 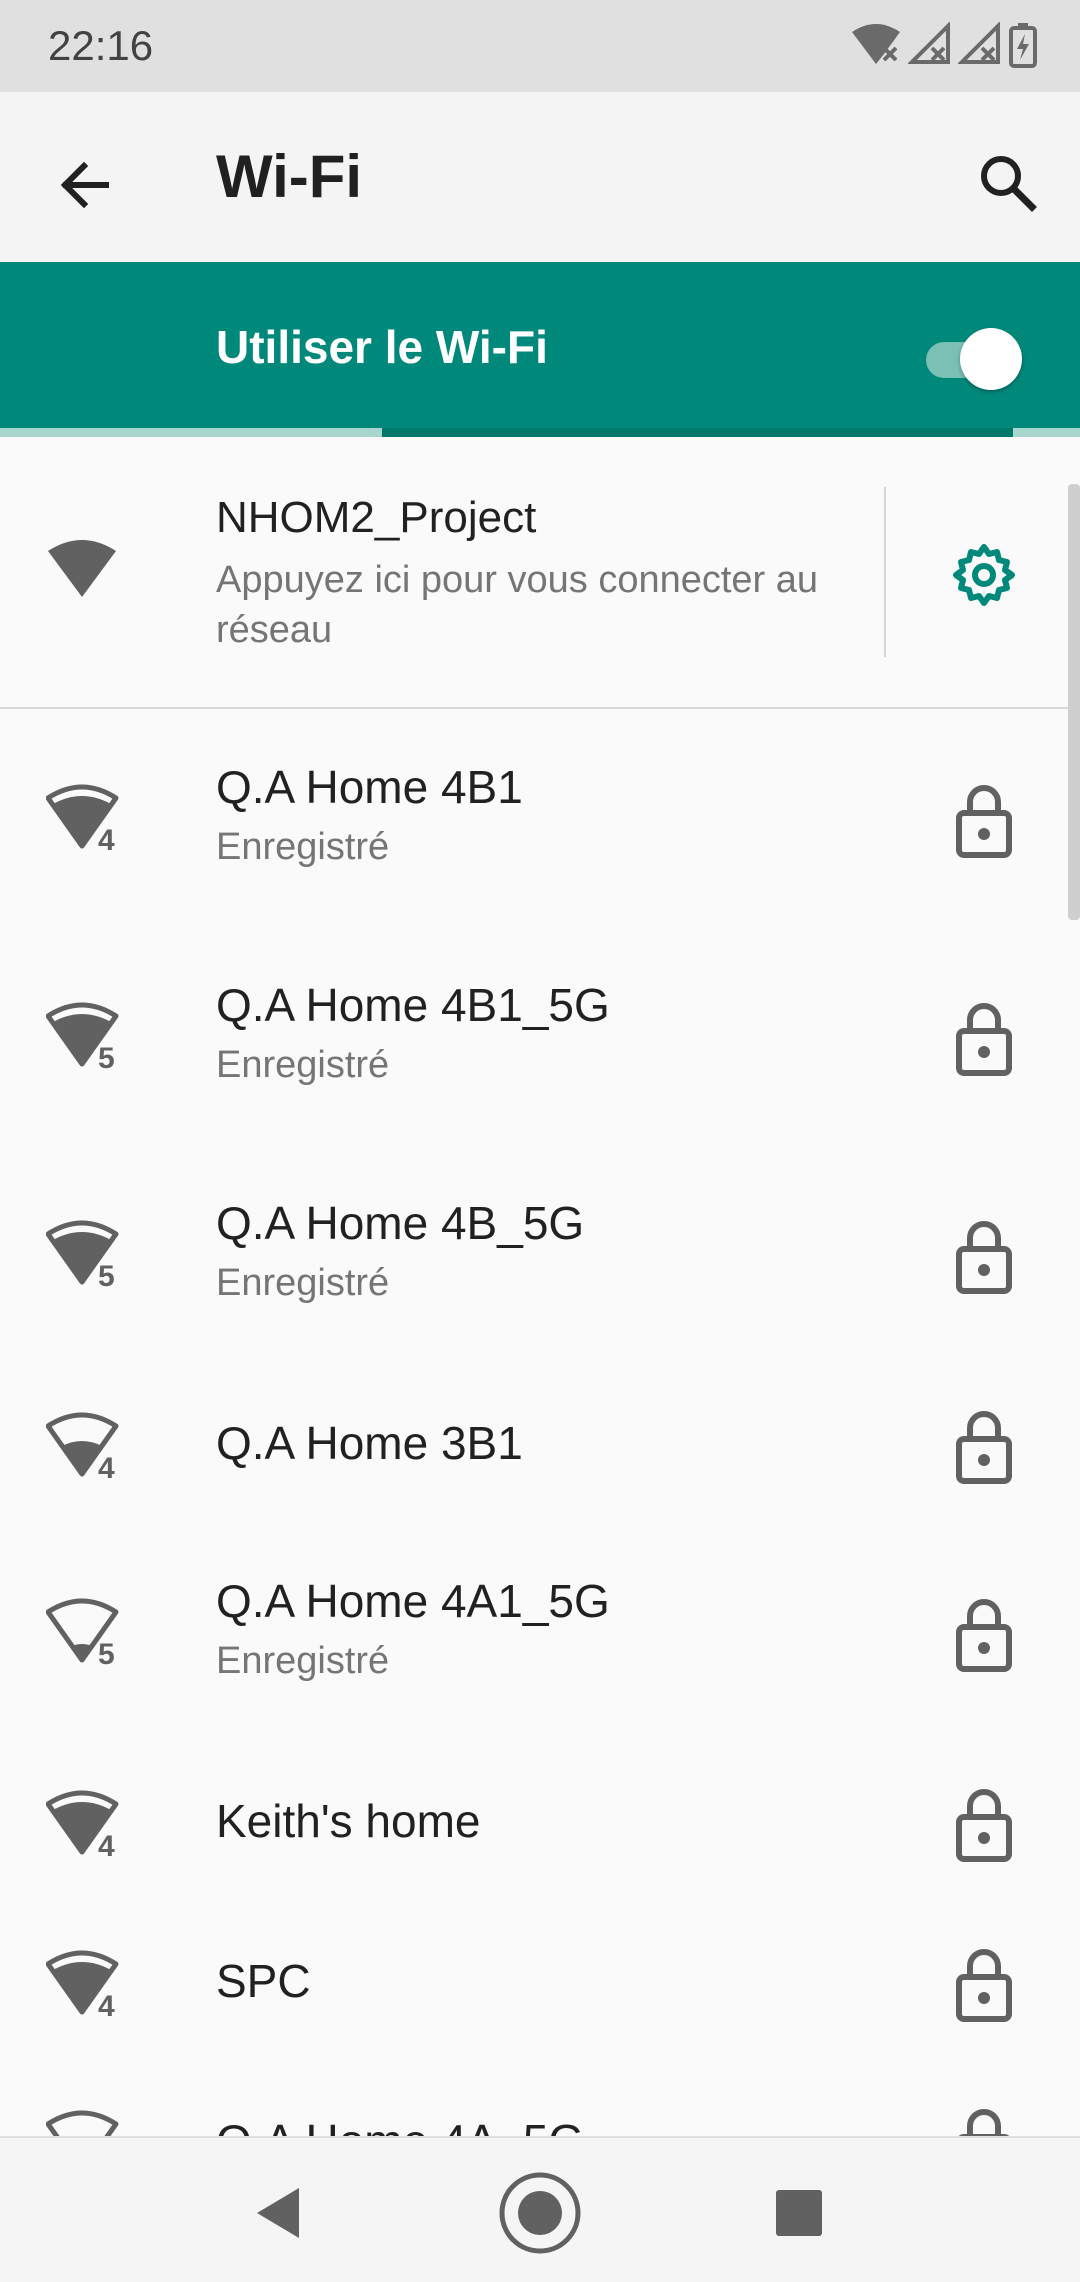 I want to click on scan-progress-bar, so click(x=540, y=432).